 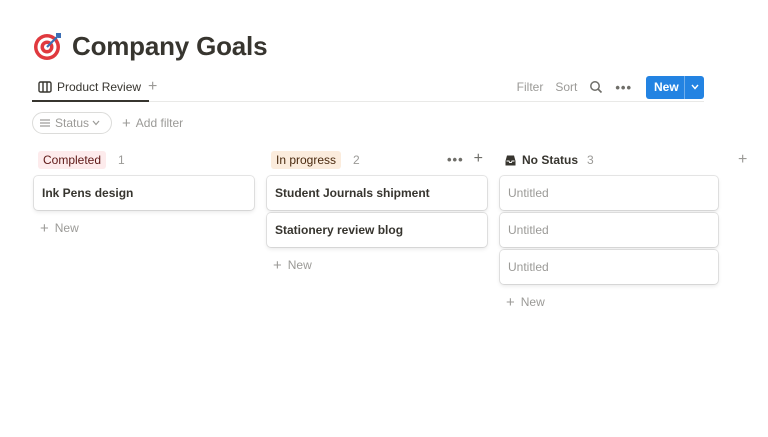 What do you see at coordinates (510, 160) in the screenshot?
I see `inbox-icon` at bounding box center [510, 160].